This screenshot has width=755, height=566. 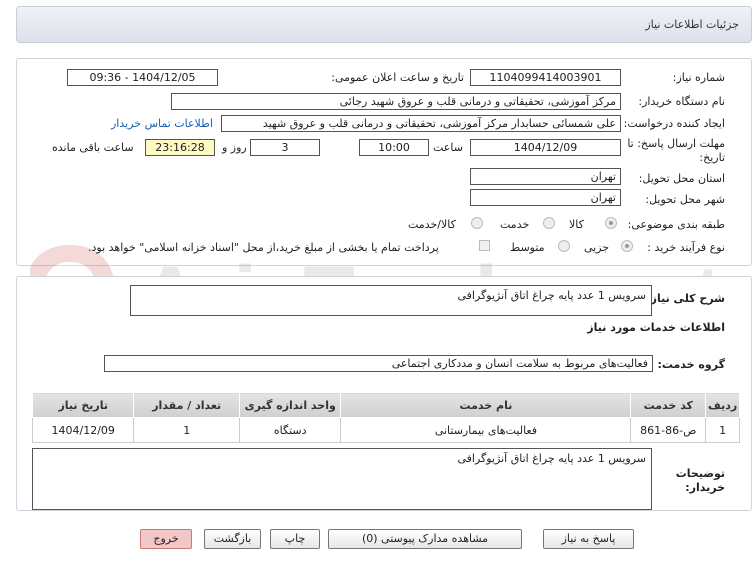 I want to click on category-label: طبقه بندی موضوعی:, so click(x=676, y=224).